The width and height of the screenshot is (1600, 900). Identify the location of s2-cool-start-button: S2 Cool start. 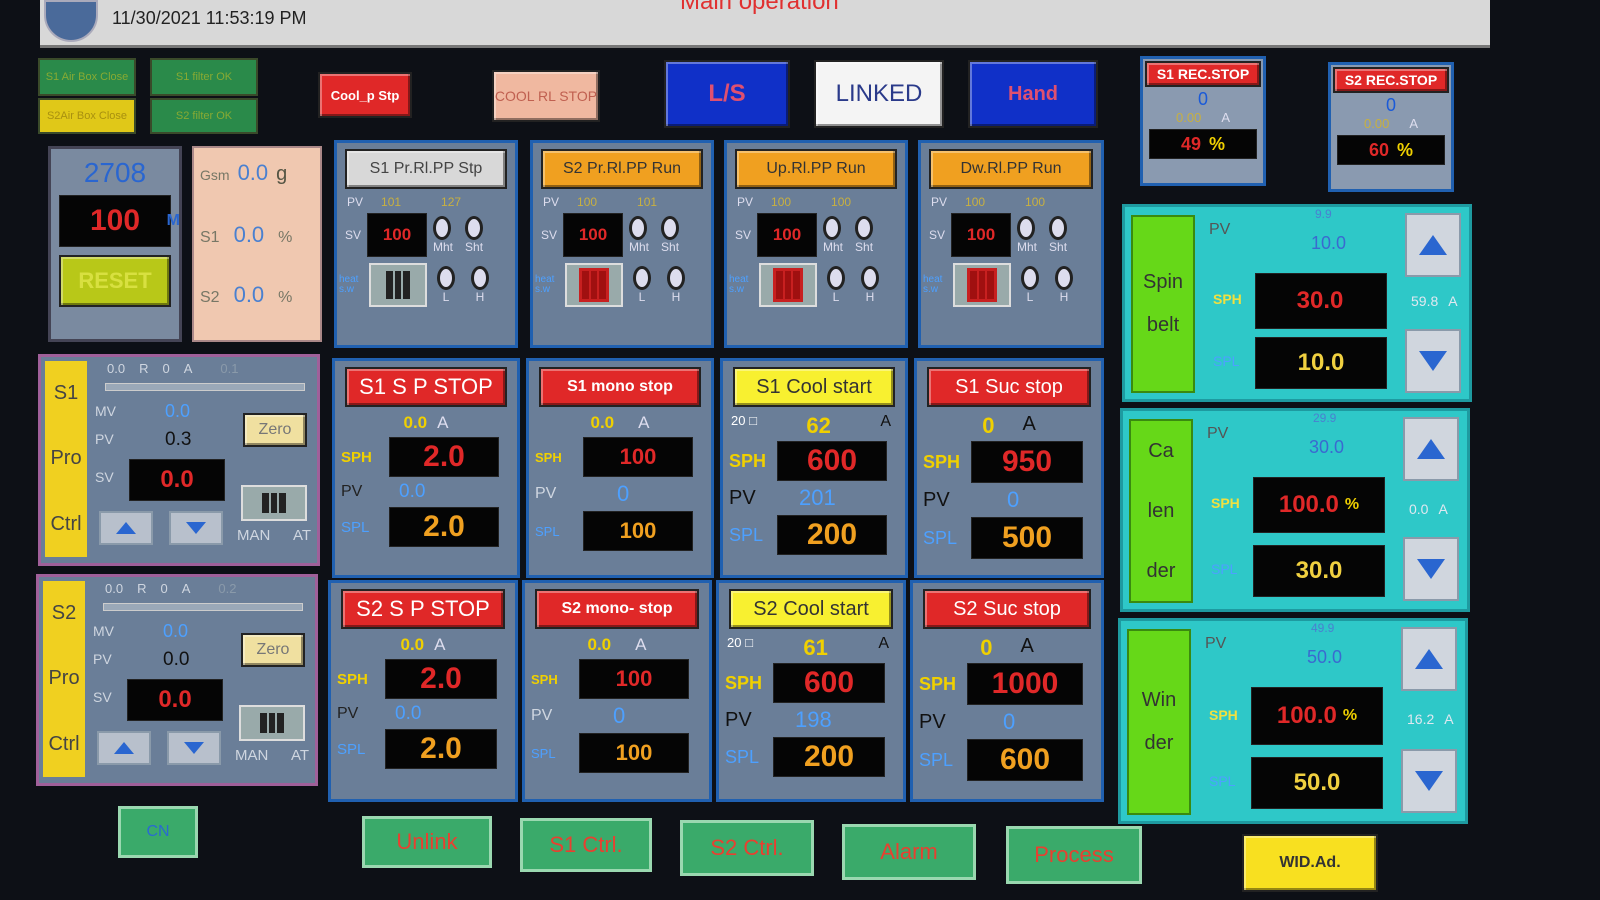
(811, 609).